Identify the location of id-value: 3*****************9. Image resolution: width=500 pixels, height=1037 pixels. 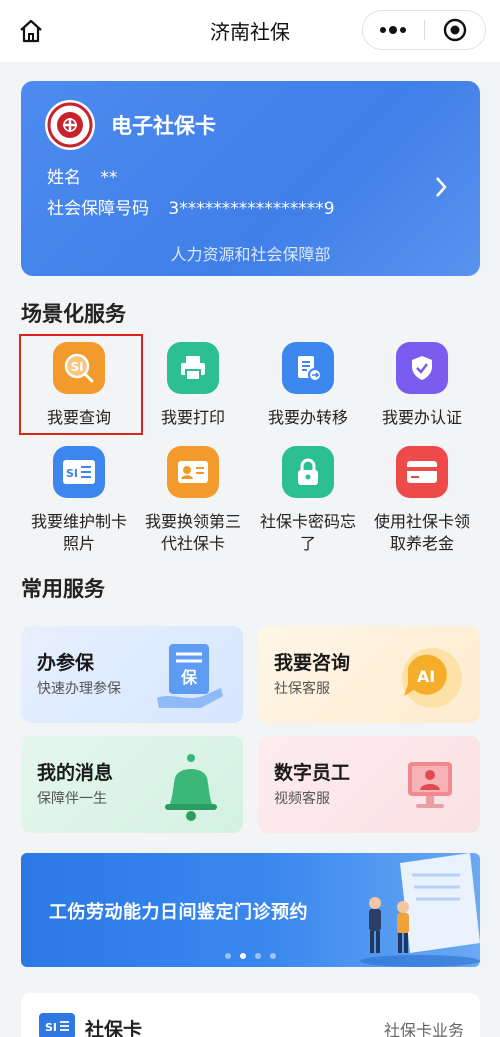
(251, 209).